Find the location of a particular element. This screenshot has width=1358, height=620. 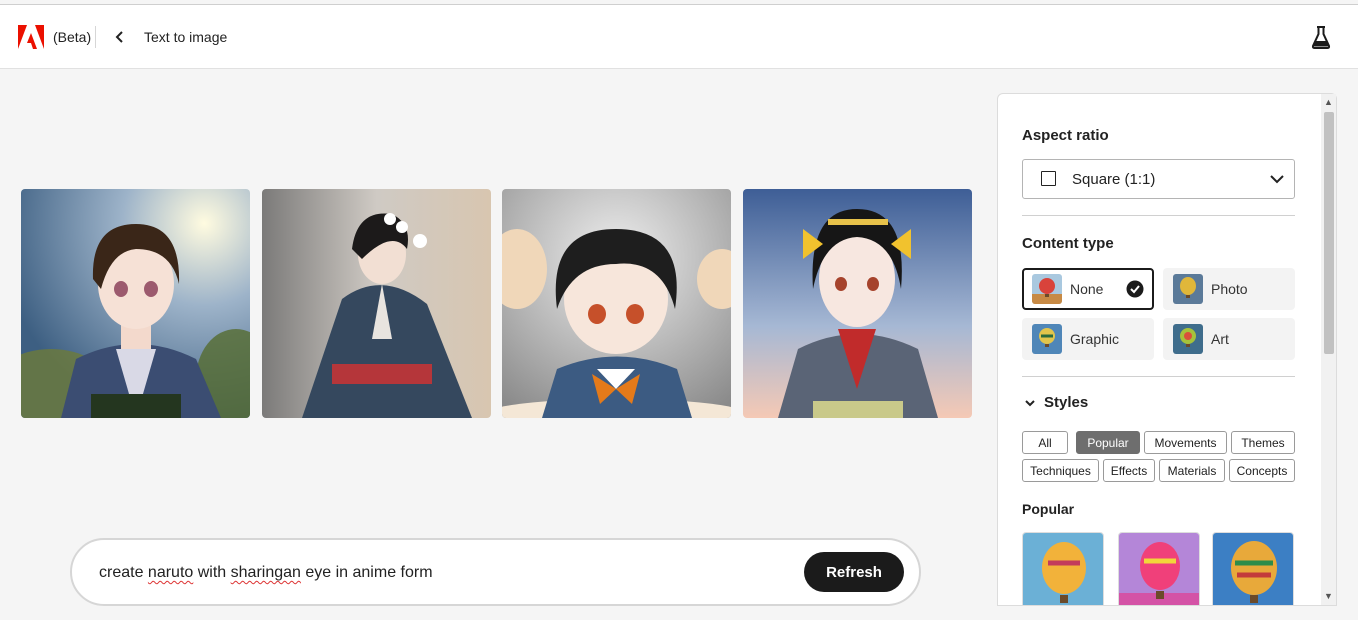

page-title: Text to image is located at coordinates (186, 37).